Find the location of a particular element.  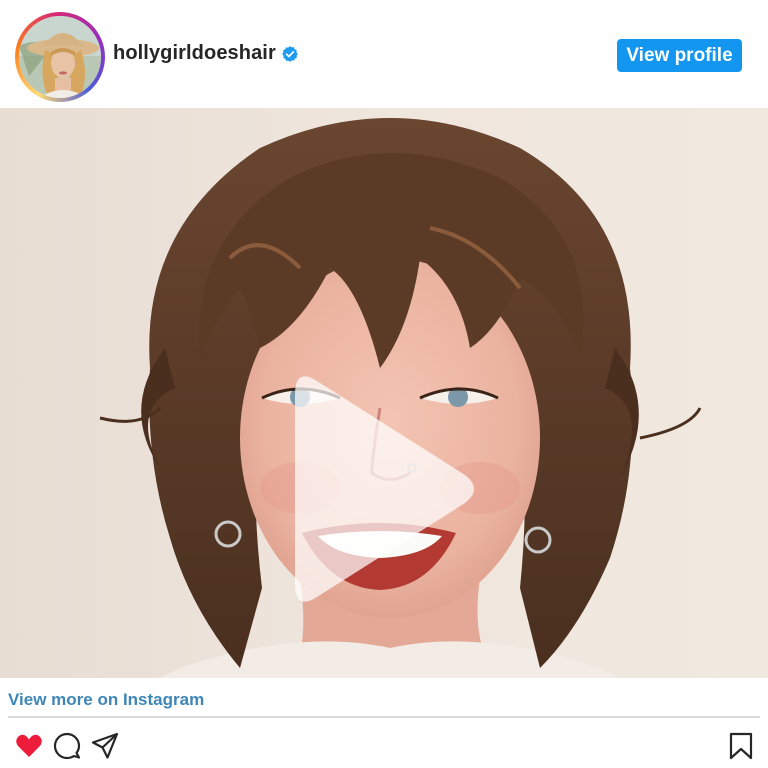

avatar-story-ring is located at coordinates (60, 57).